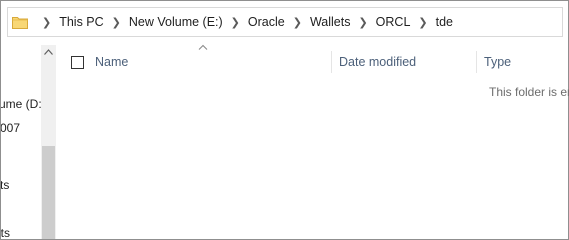  Describe the element at coordinates (5, 185) in the screenshot. I see `nav-item-folder: ts` at that location.